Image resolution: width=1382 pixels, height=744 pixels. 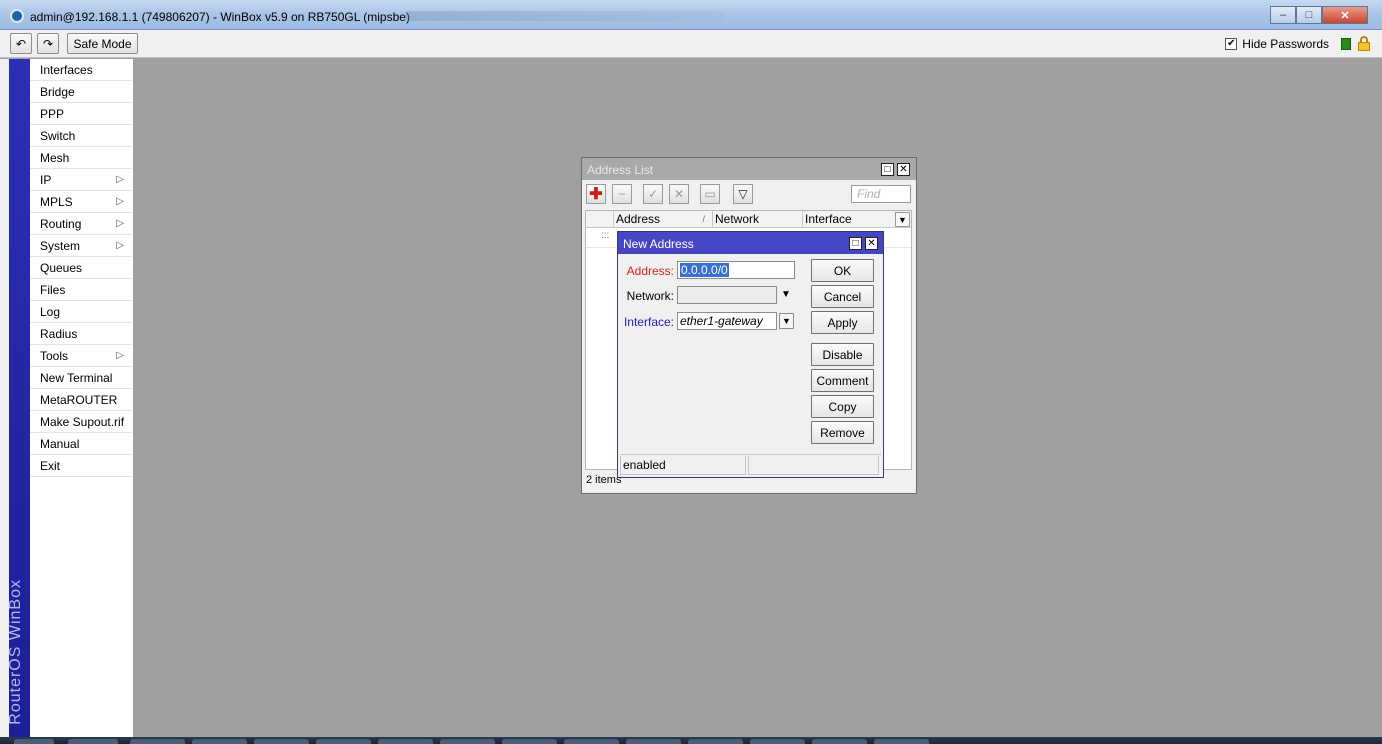 I want to click on hide-passwords-checkbox: ✔, so click(x=1231, y=44).